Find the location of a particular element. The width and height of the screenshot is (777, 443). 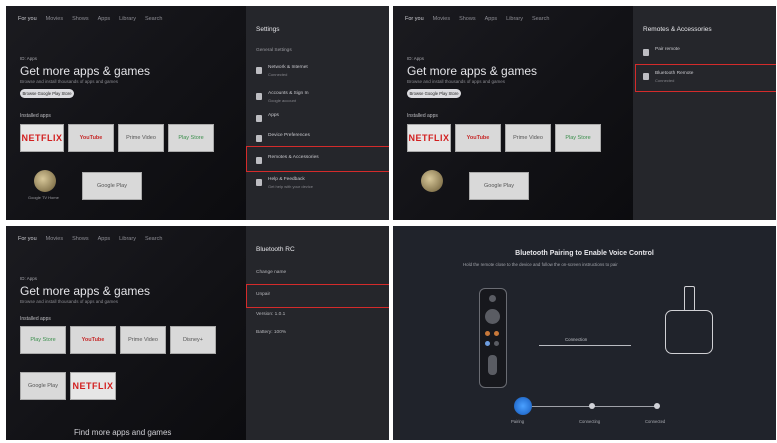

step-label-connected: Connected is located at coordinates (655, 421).